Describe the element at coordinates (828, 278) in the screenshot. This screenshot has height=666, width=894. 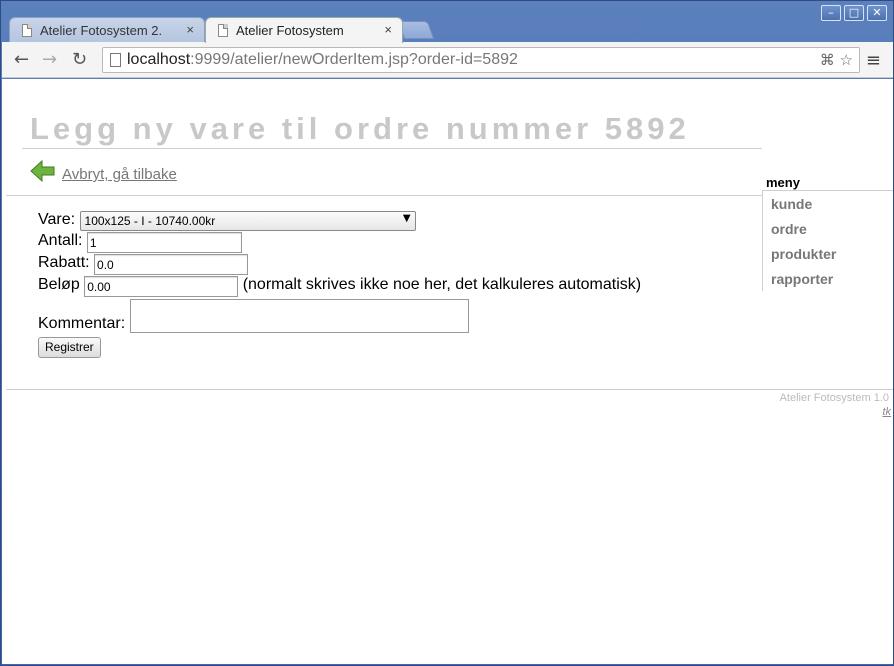
I see `menu-item-rapporter: rapporter` at that location.